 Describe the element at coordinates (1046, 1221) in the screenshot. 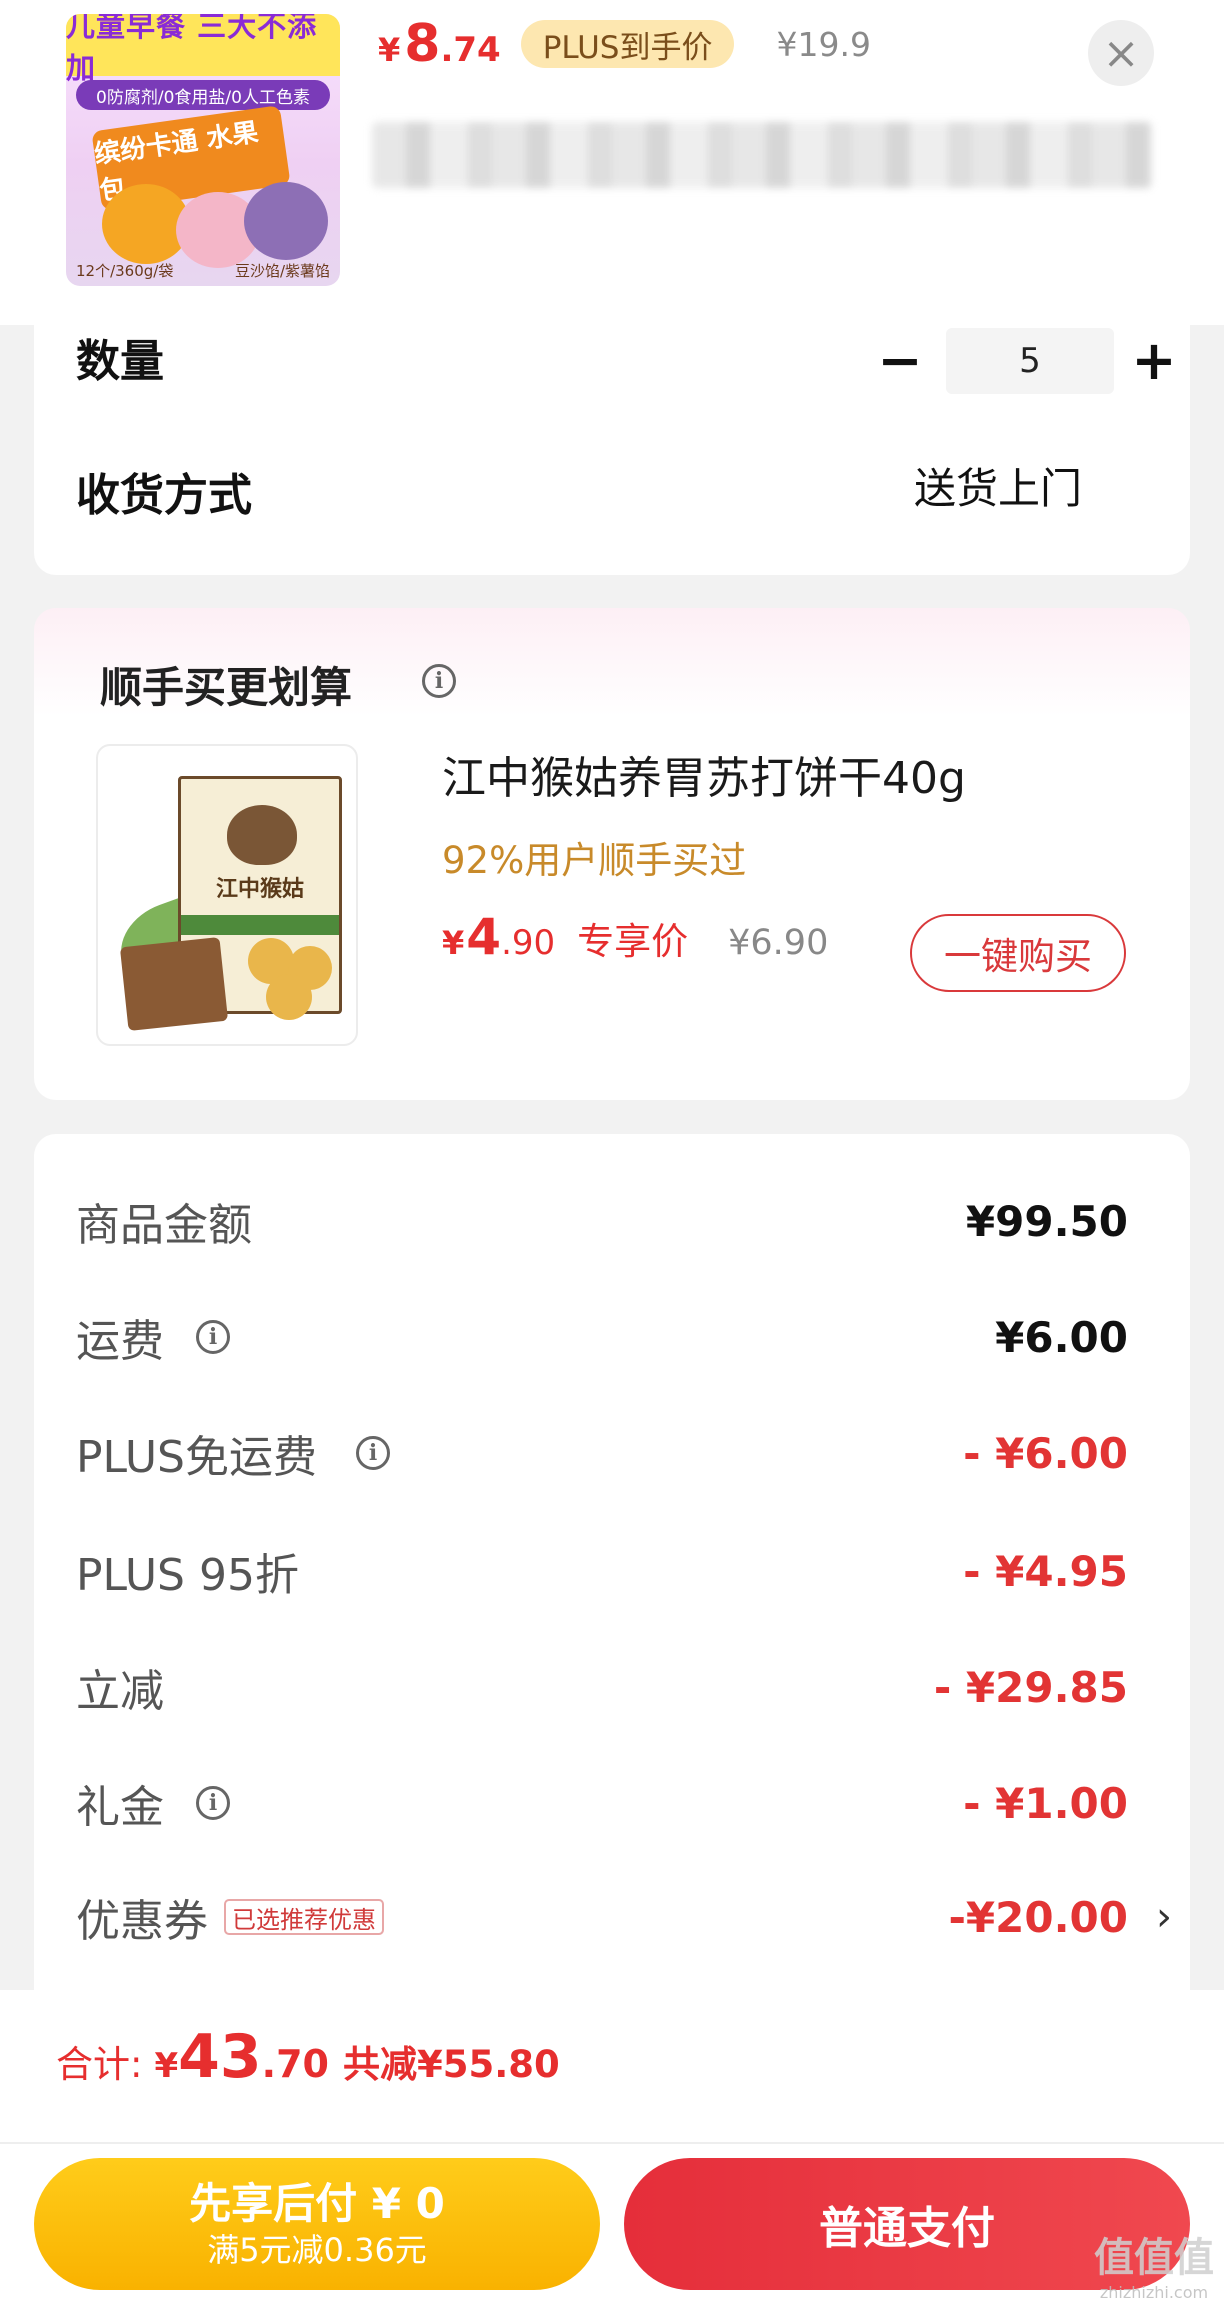

I see `summary-value: ¥99.50` at that location.